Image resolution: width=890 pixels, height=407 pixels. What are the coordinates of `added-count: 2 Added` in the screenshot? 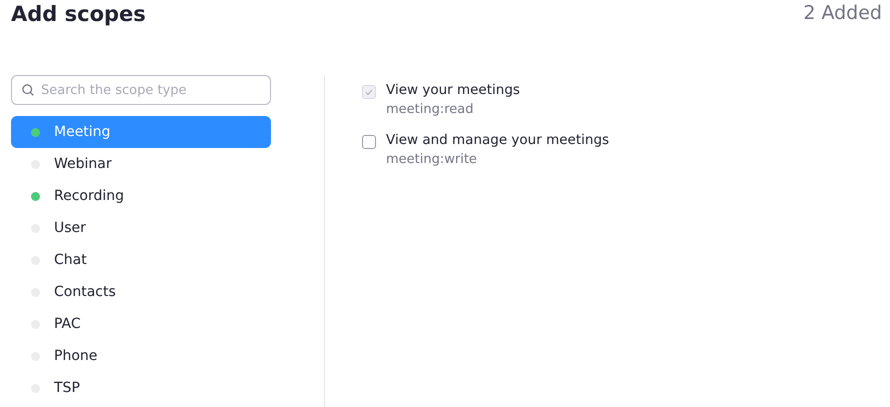 It's located at (842, 13).